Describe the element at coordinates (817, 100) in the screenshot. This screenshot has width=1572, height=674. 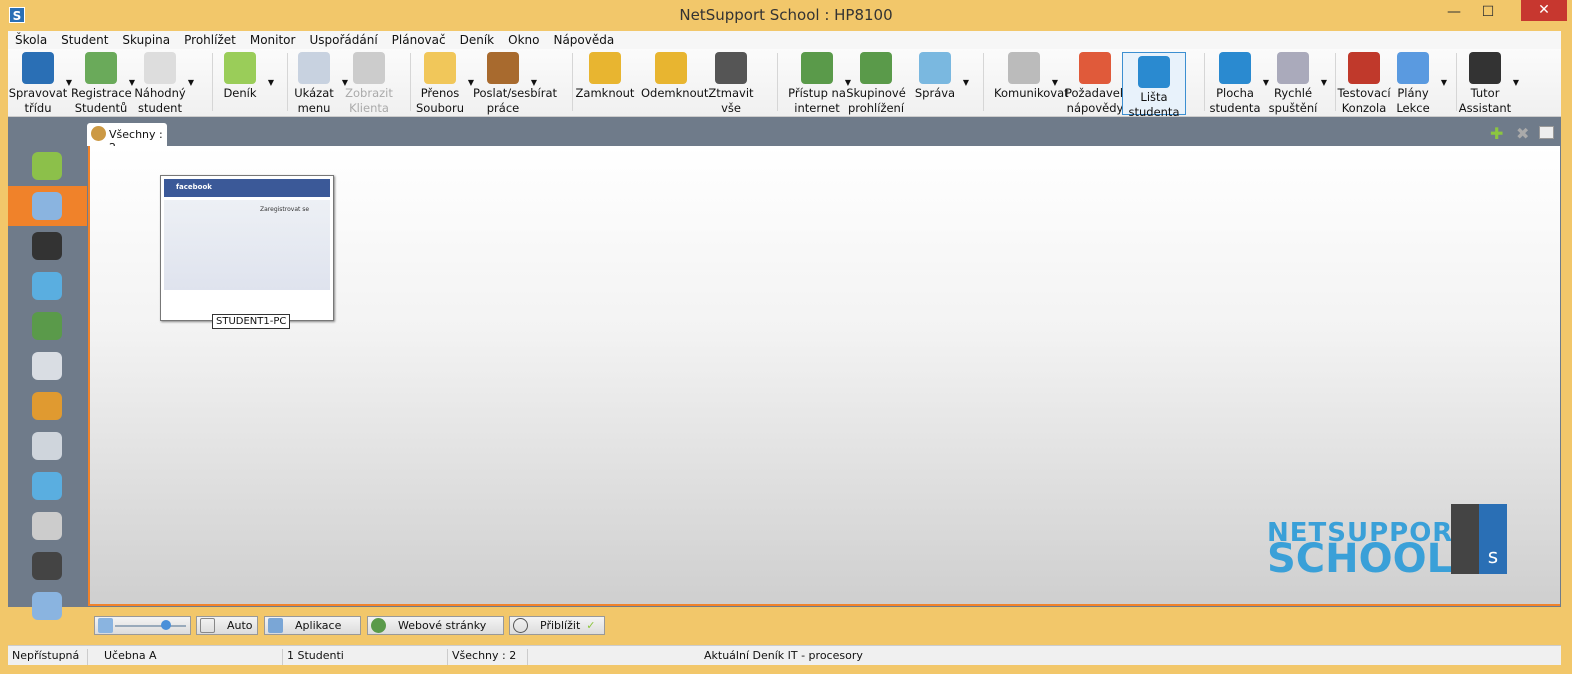
I see `toolbar-label: Přístup na internet` at that location.